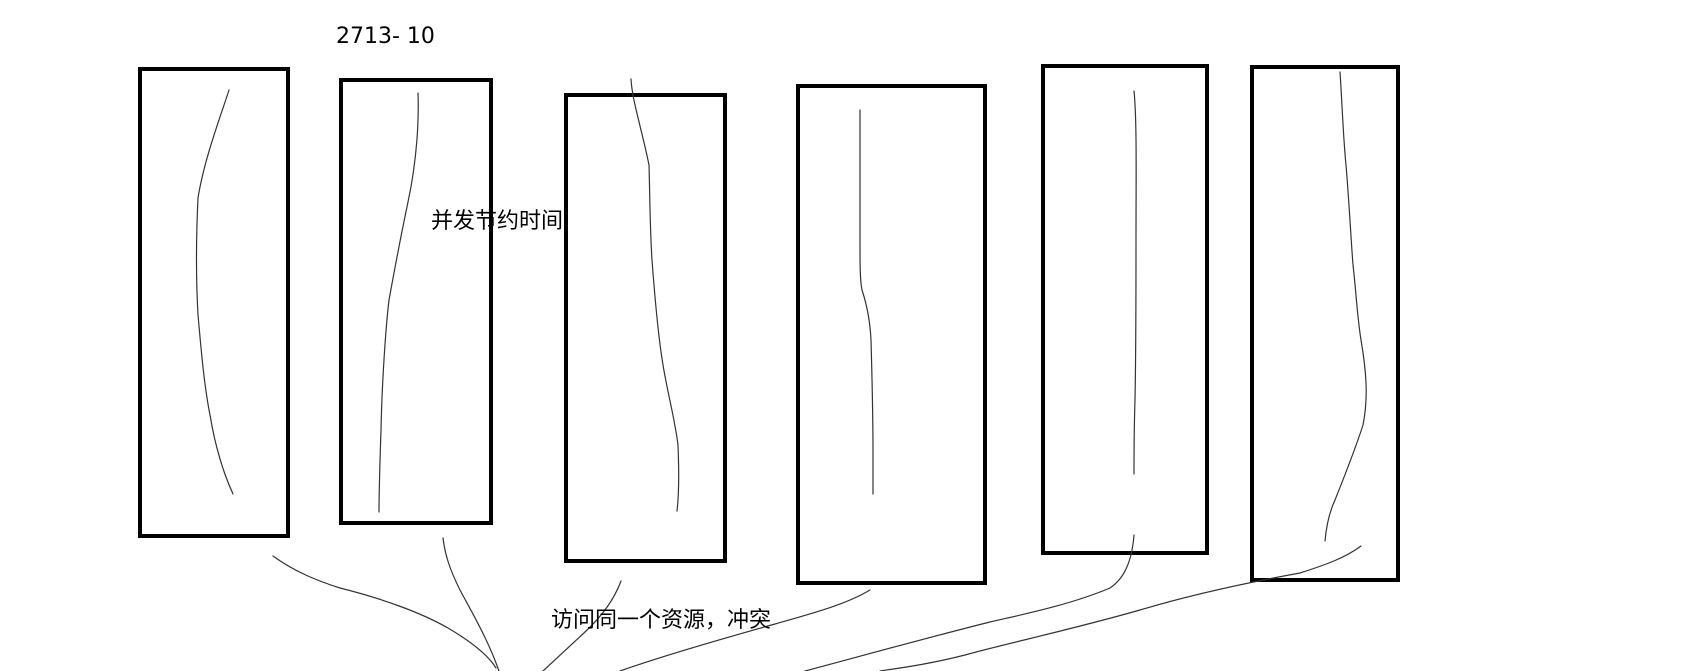  What do you see at coordinates (661, 620) in the screenshot?
I see `conflict-label: 访问同一个资源，冲突` at bounding box center [661, 620].